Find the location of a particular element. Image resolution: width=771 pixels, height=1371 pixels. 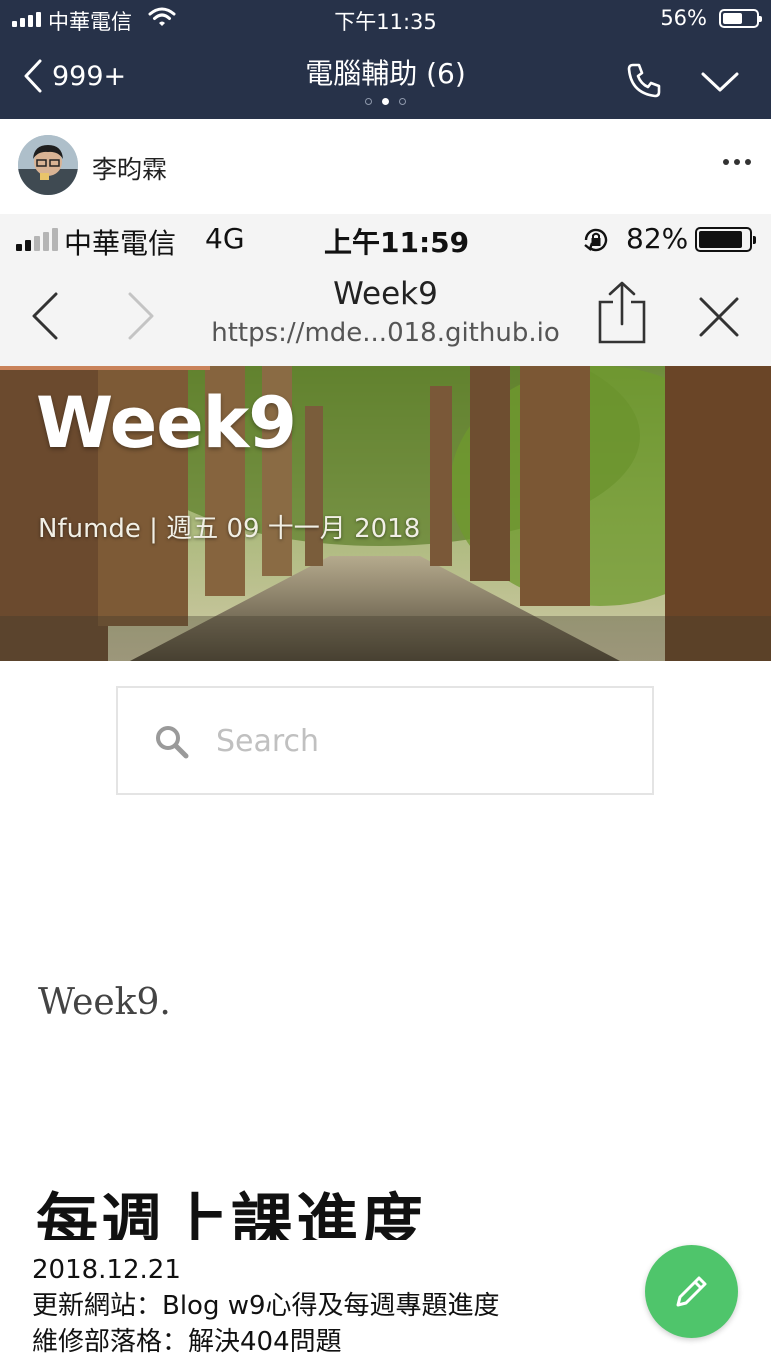

message-line: 更新網站：Blog w9心得及每週專題進度 is located at coordinates (266, 1306).